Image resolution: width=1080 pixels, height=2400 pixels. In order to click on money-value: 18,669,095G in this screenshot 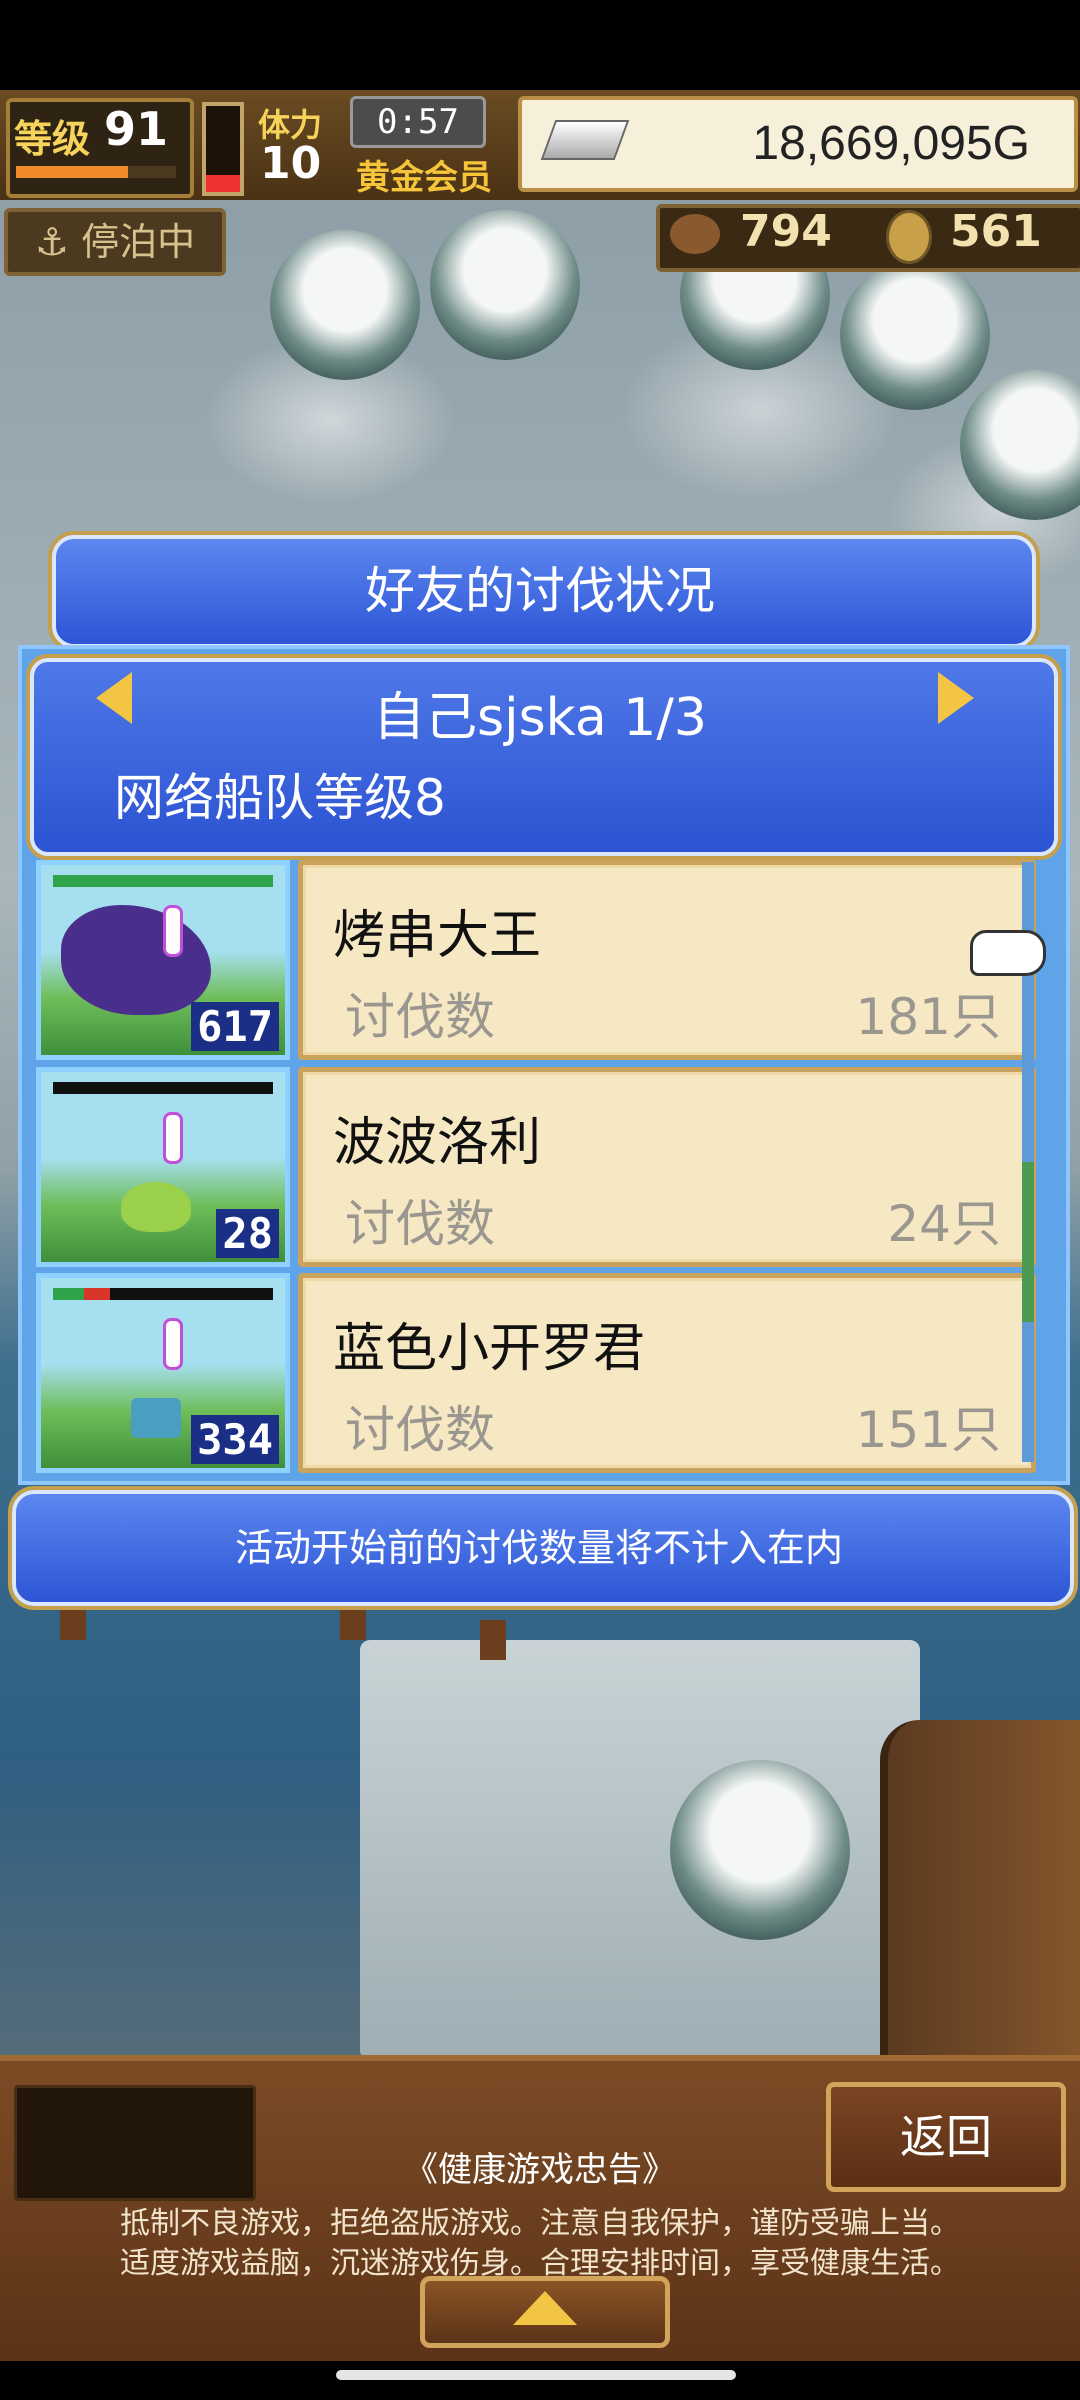, I will do `click(891, 143)`.